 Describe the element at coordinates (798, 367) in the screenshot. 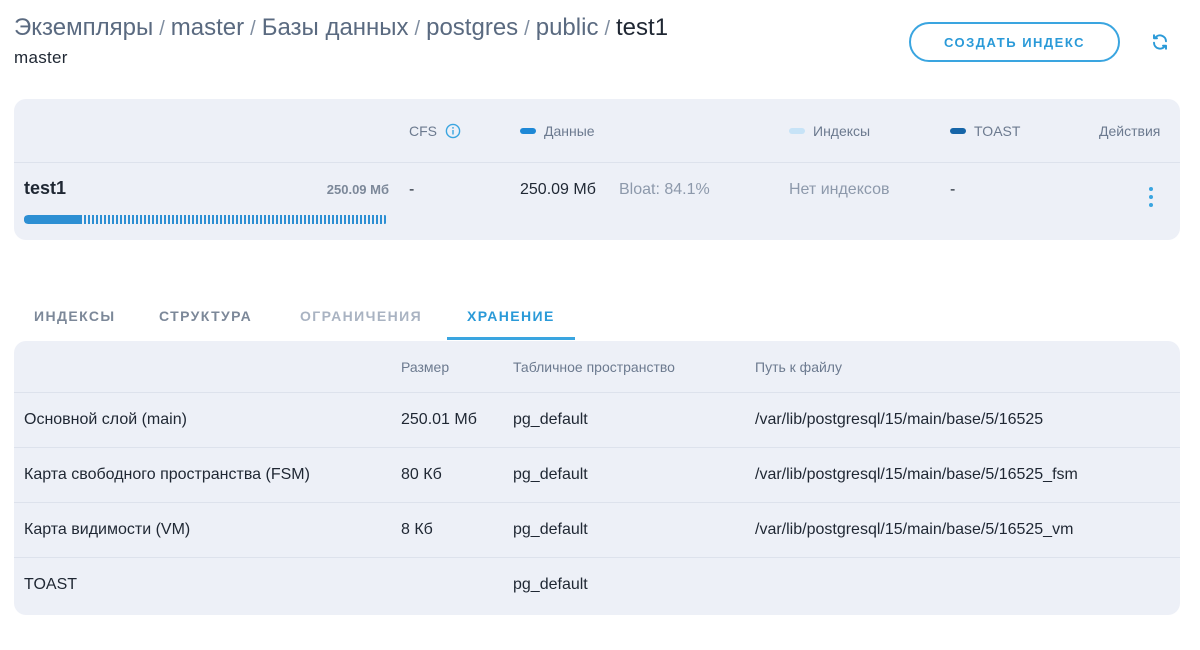

I see `column-header-path: Путь к файлу` at that location.